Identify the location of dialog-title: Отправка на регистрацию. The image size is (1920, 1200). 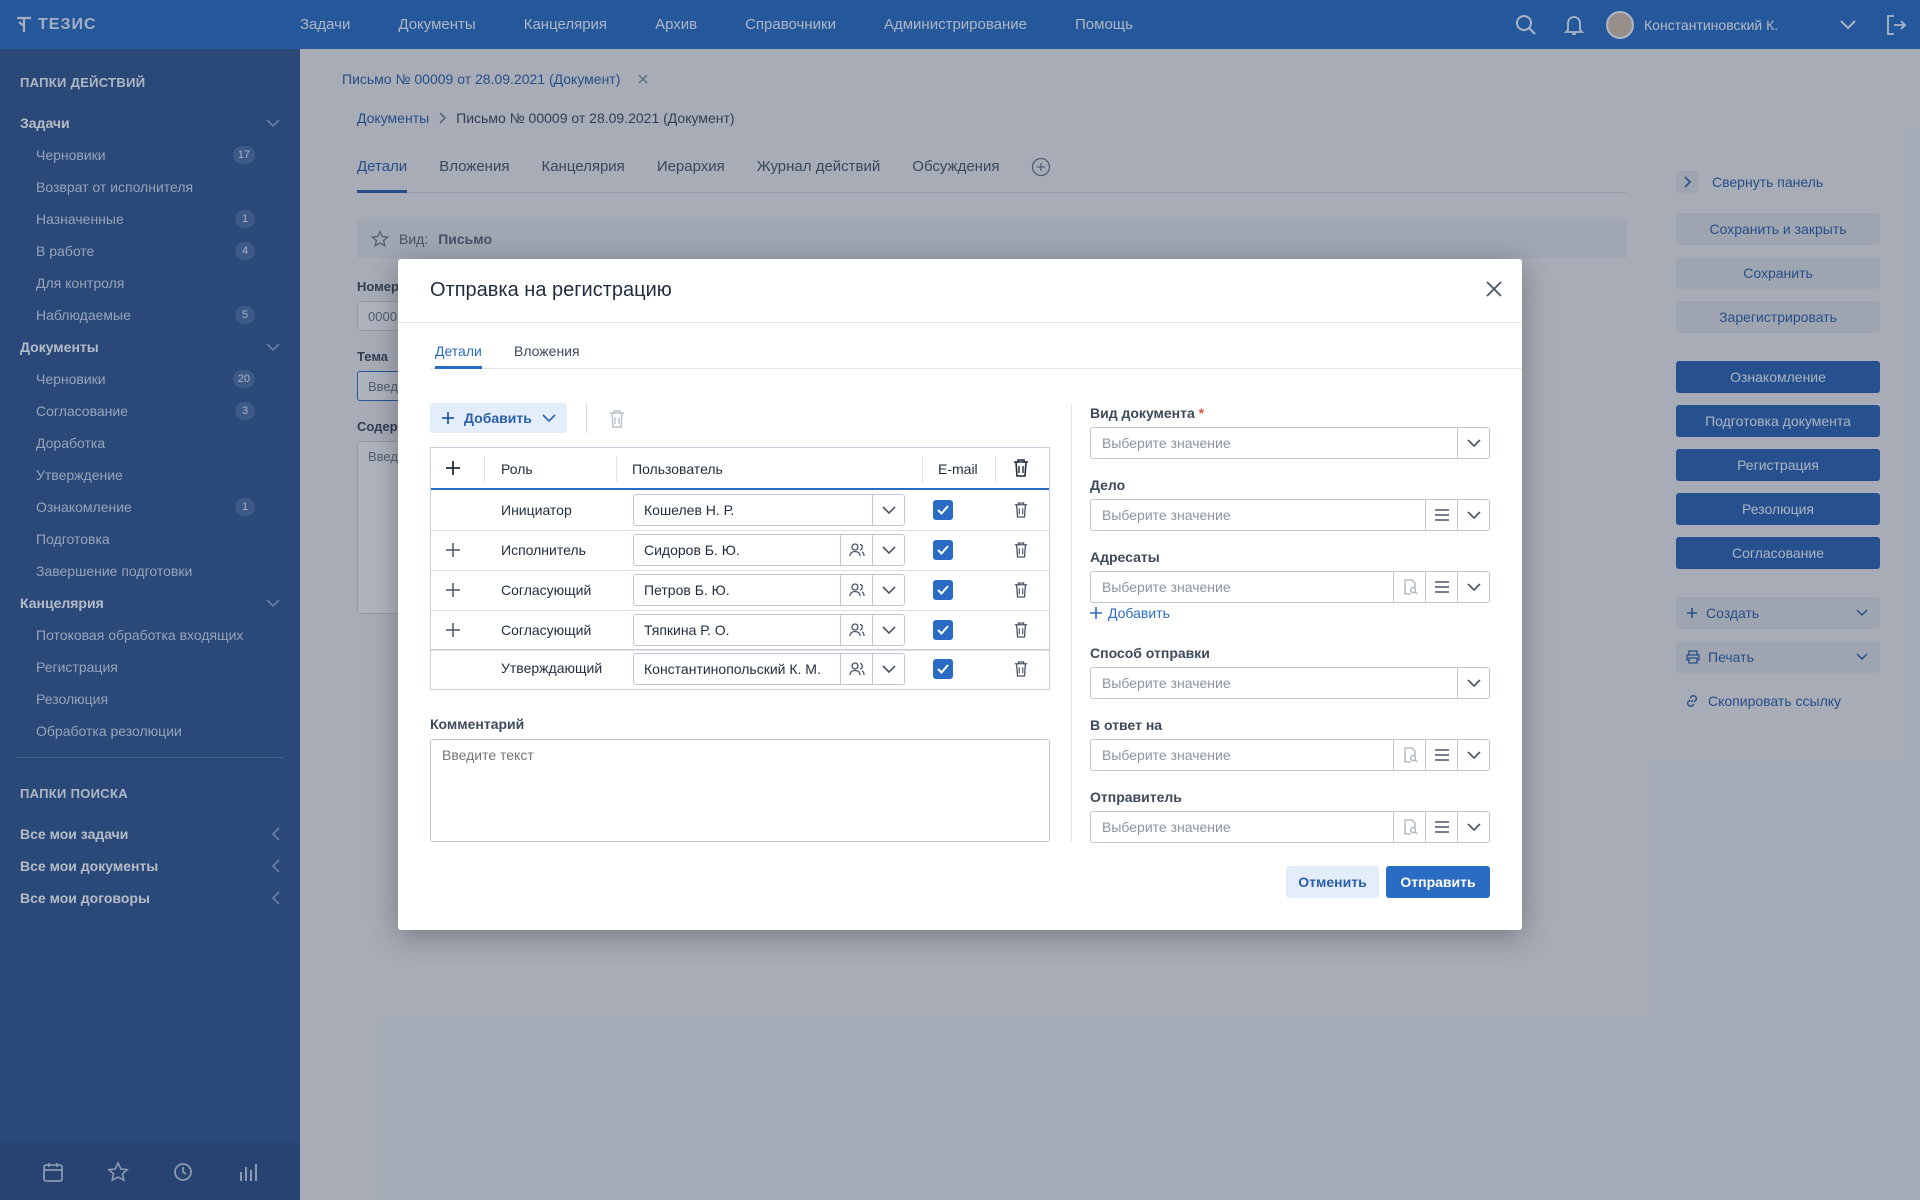
(551, 290).